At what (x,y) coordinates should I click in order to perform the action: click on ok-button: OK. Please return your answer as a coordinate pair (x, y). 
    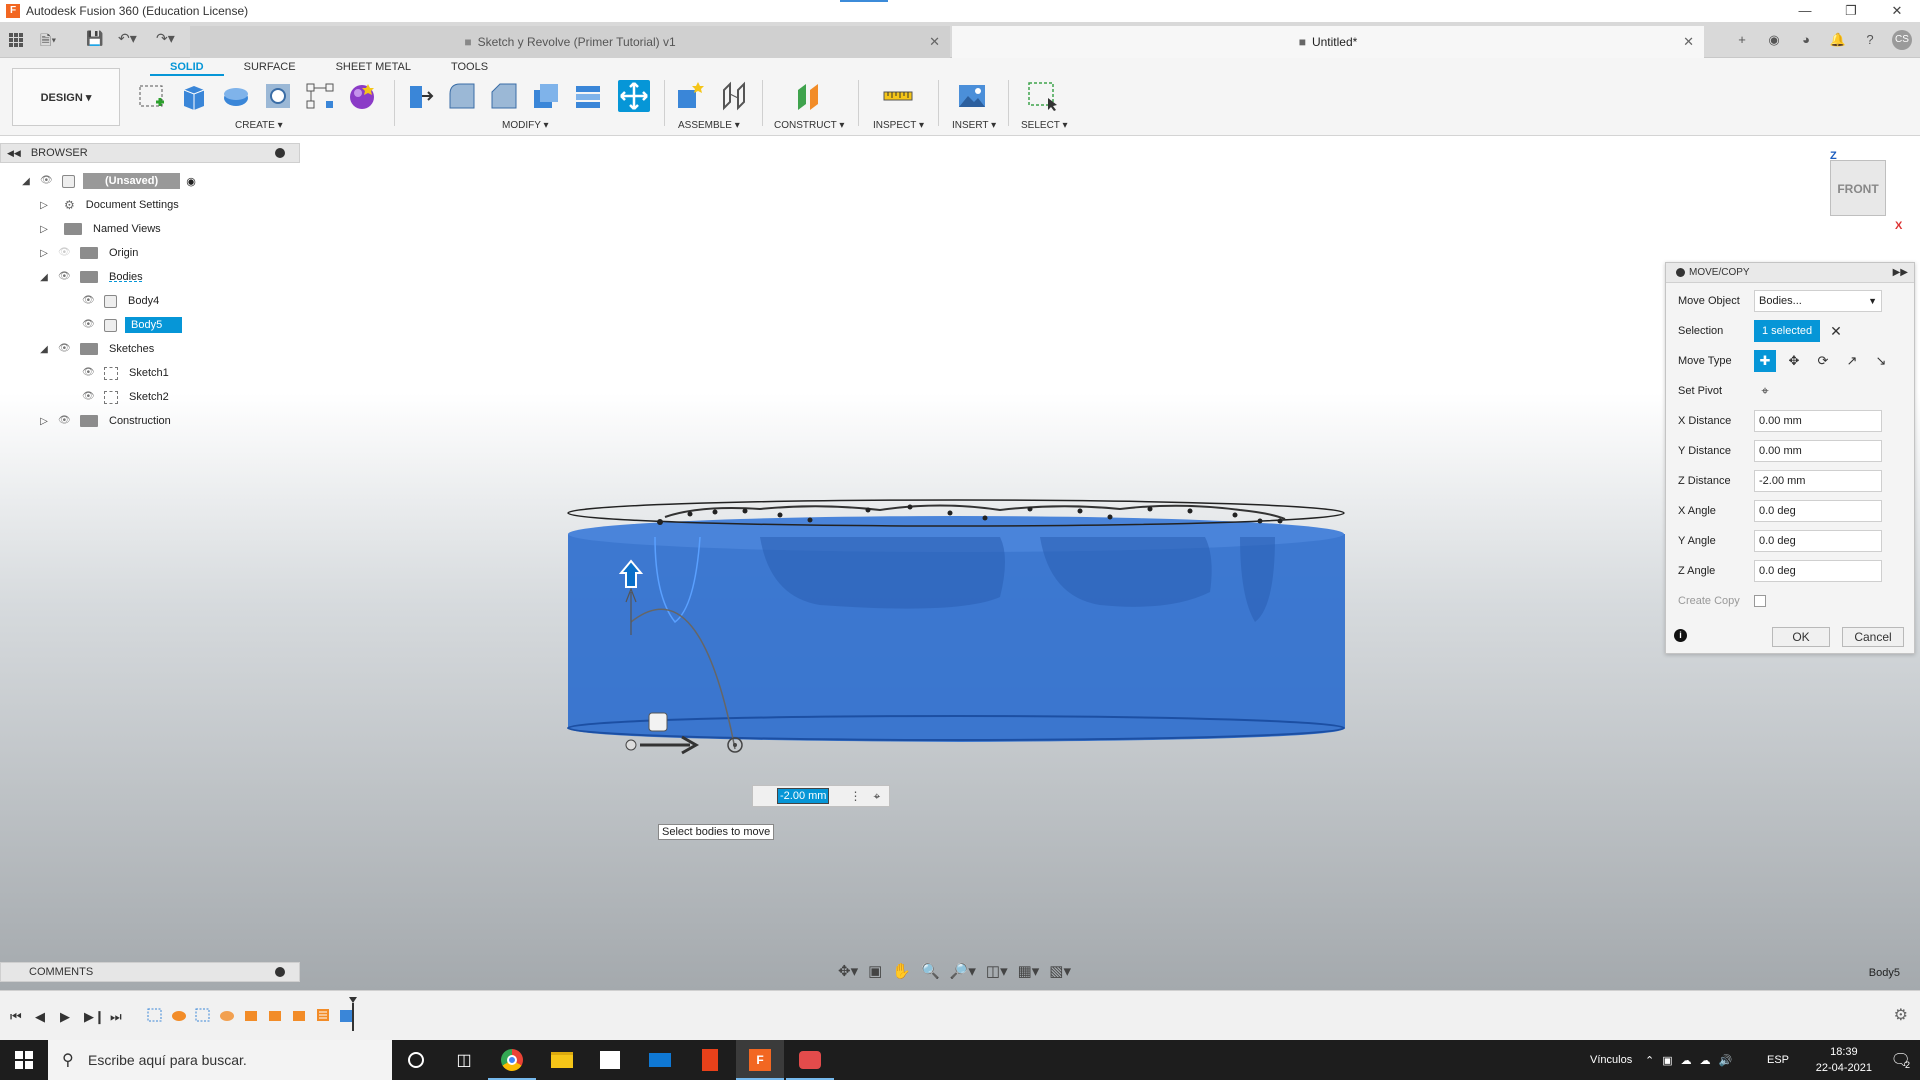
    Looking at the image, I should click on (1801, 637).